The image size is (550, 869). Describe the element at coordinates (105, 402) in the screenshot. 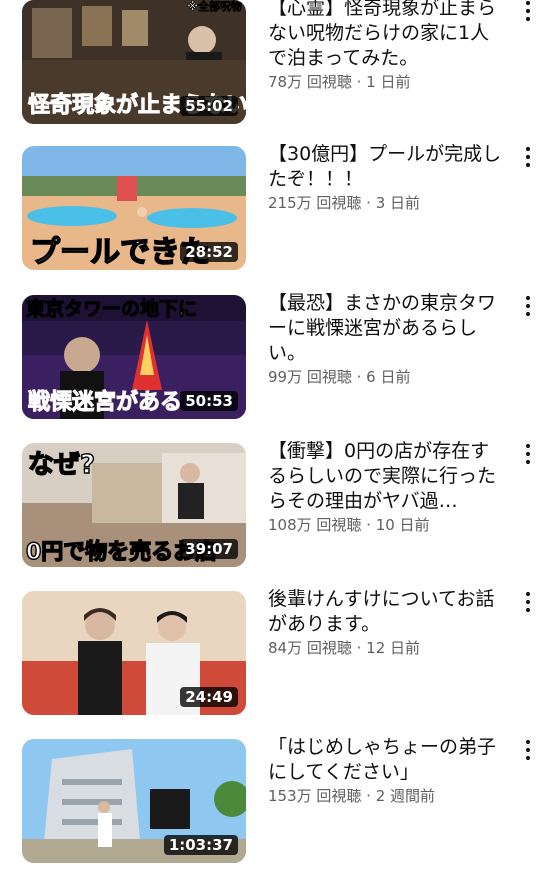

I see `thumbnail-caption: 戦慄迷宮がある` at that location.